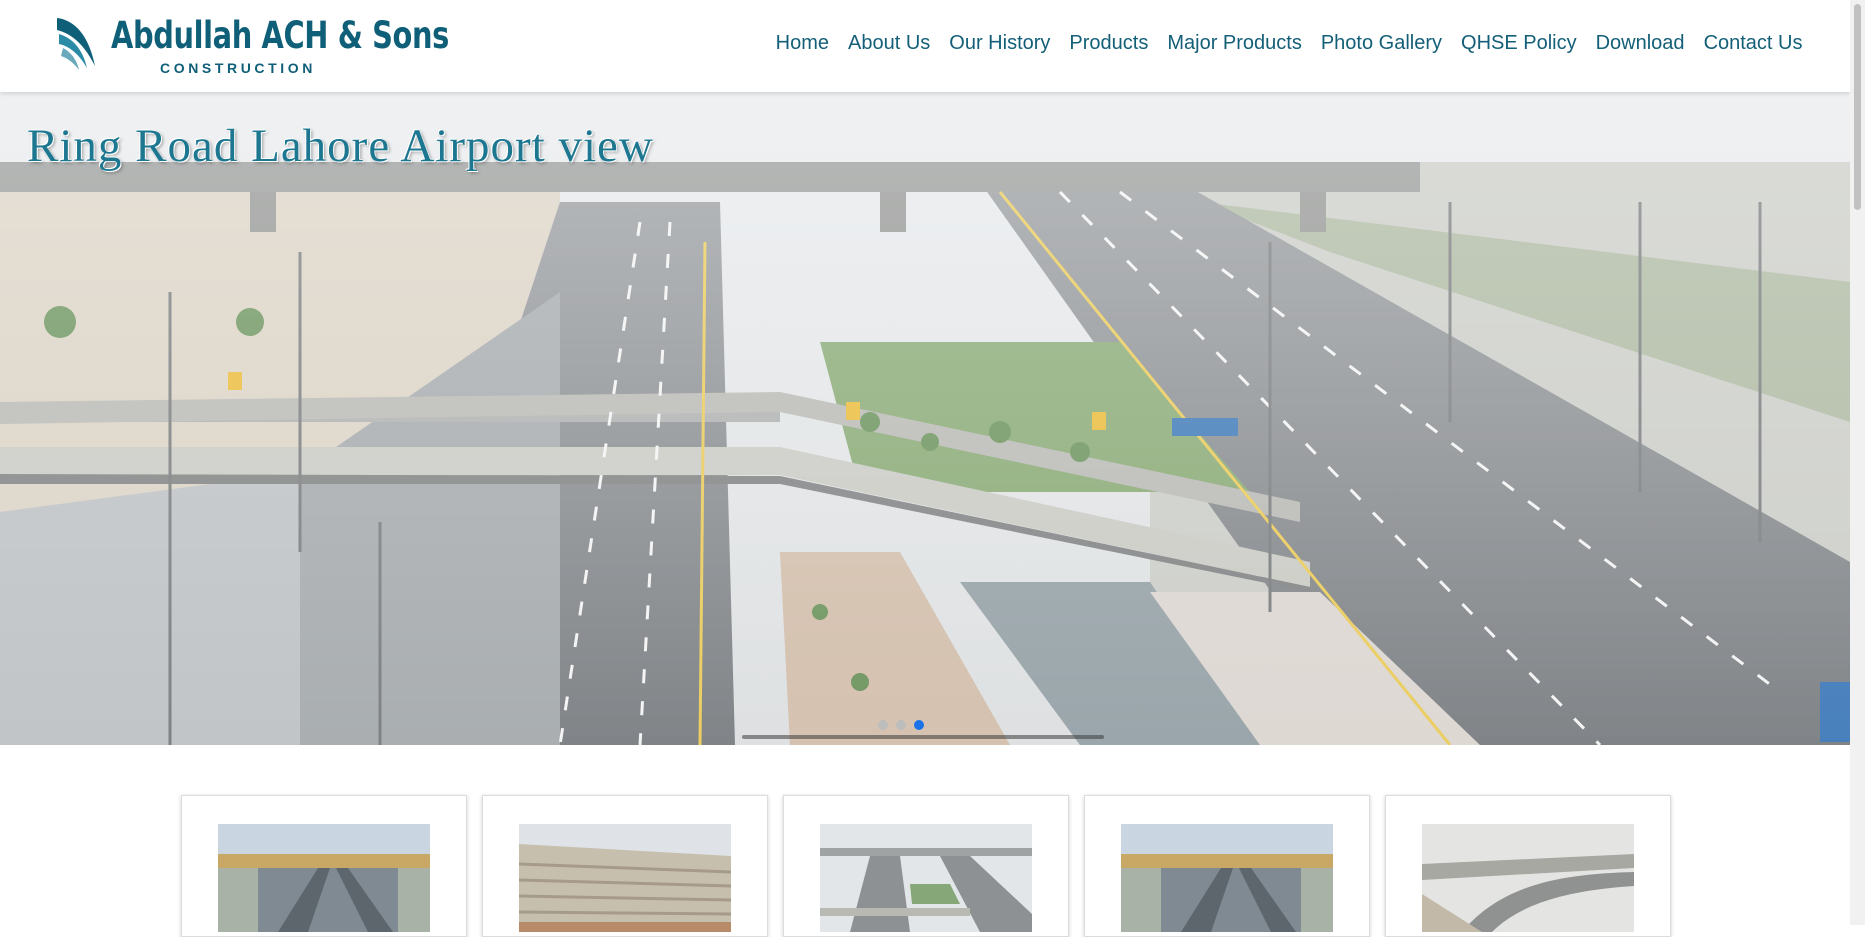 Image resolution: width=1865 pixels, height=937 pixels. I want to click on ring-road-airport-photo, so click(926, 878).